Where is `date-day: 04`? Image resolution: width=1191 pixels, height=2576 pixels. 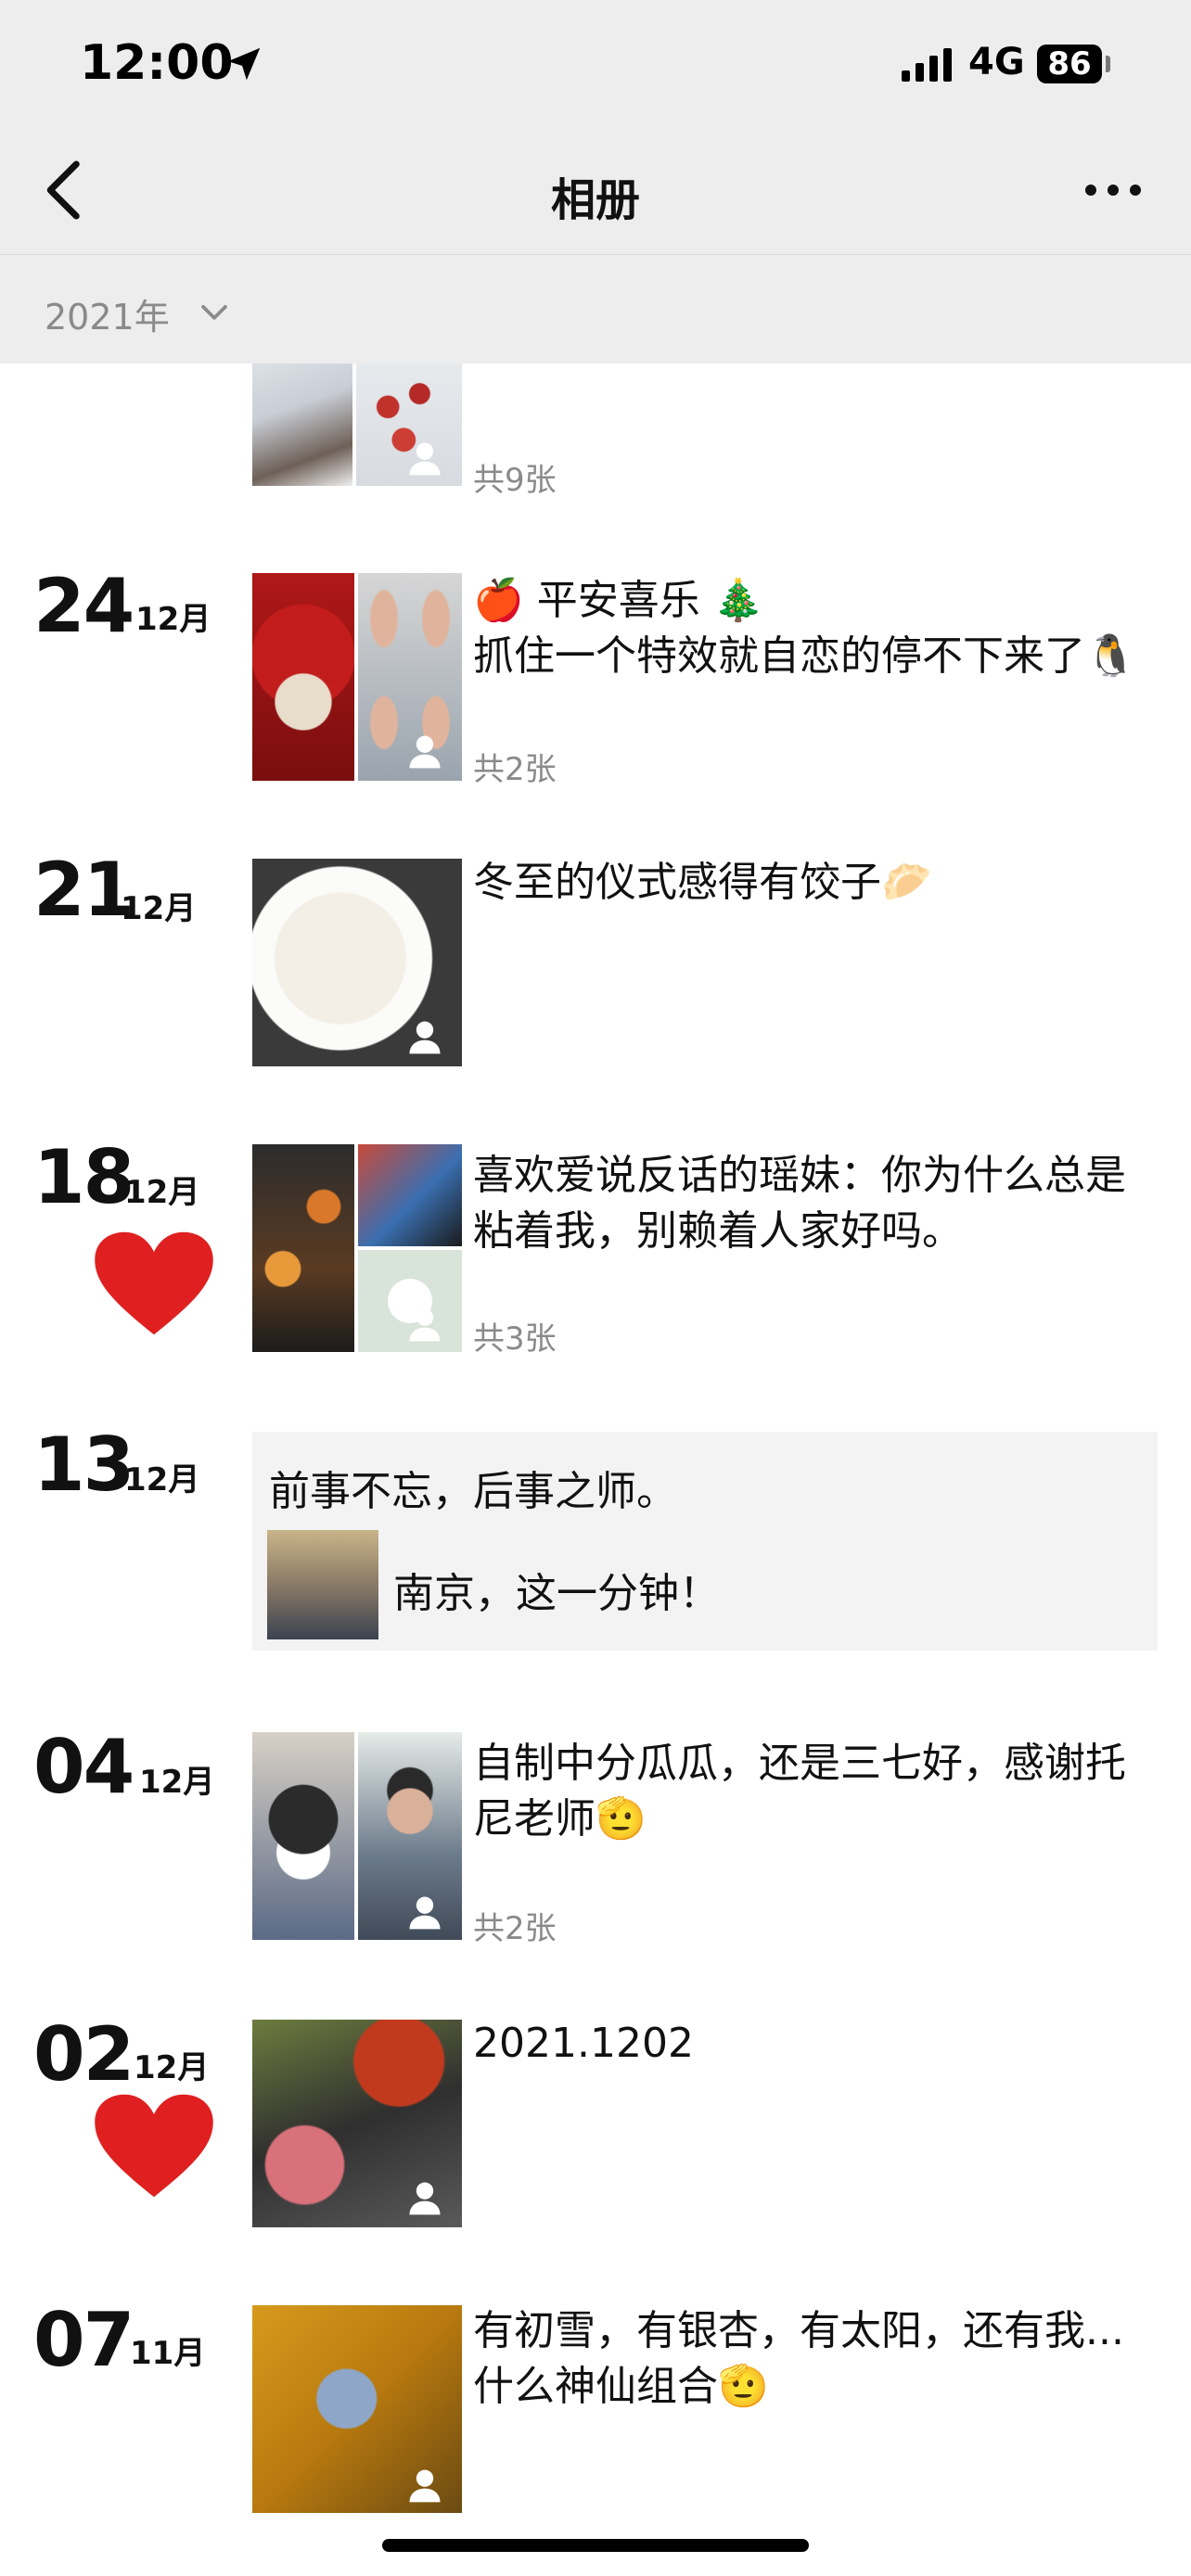 date-day: 04 is located at coordinates (83, 1767).